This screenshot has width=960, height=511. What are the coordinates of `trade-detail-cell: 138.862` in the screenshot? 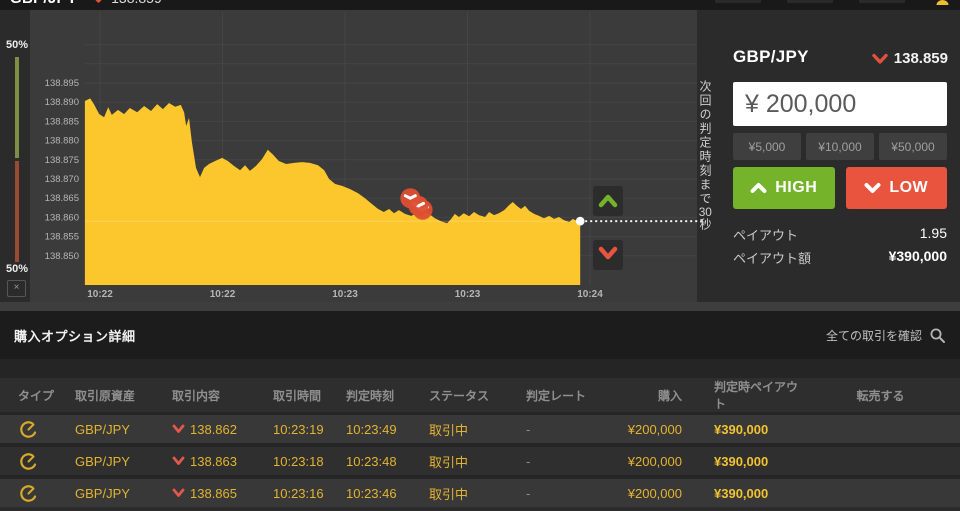 It's located at (203, 429).